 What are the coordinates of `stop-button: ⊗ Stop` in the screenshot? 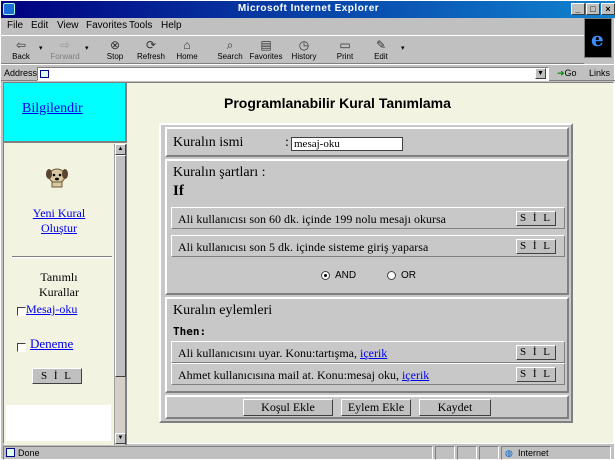 It's located at (115, 51).